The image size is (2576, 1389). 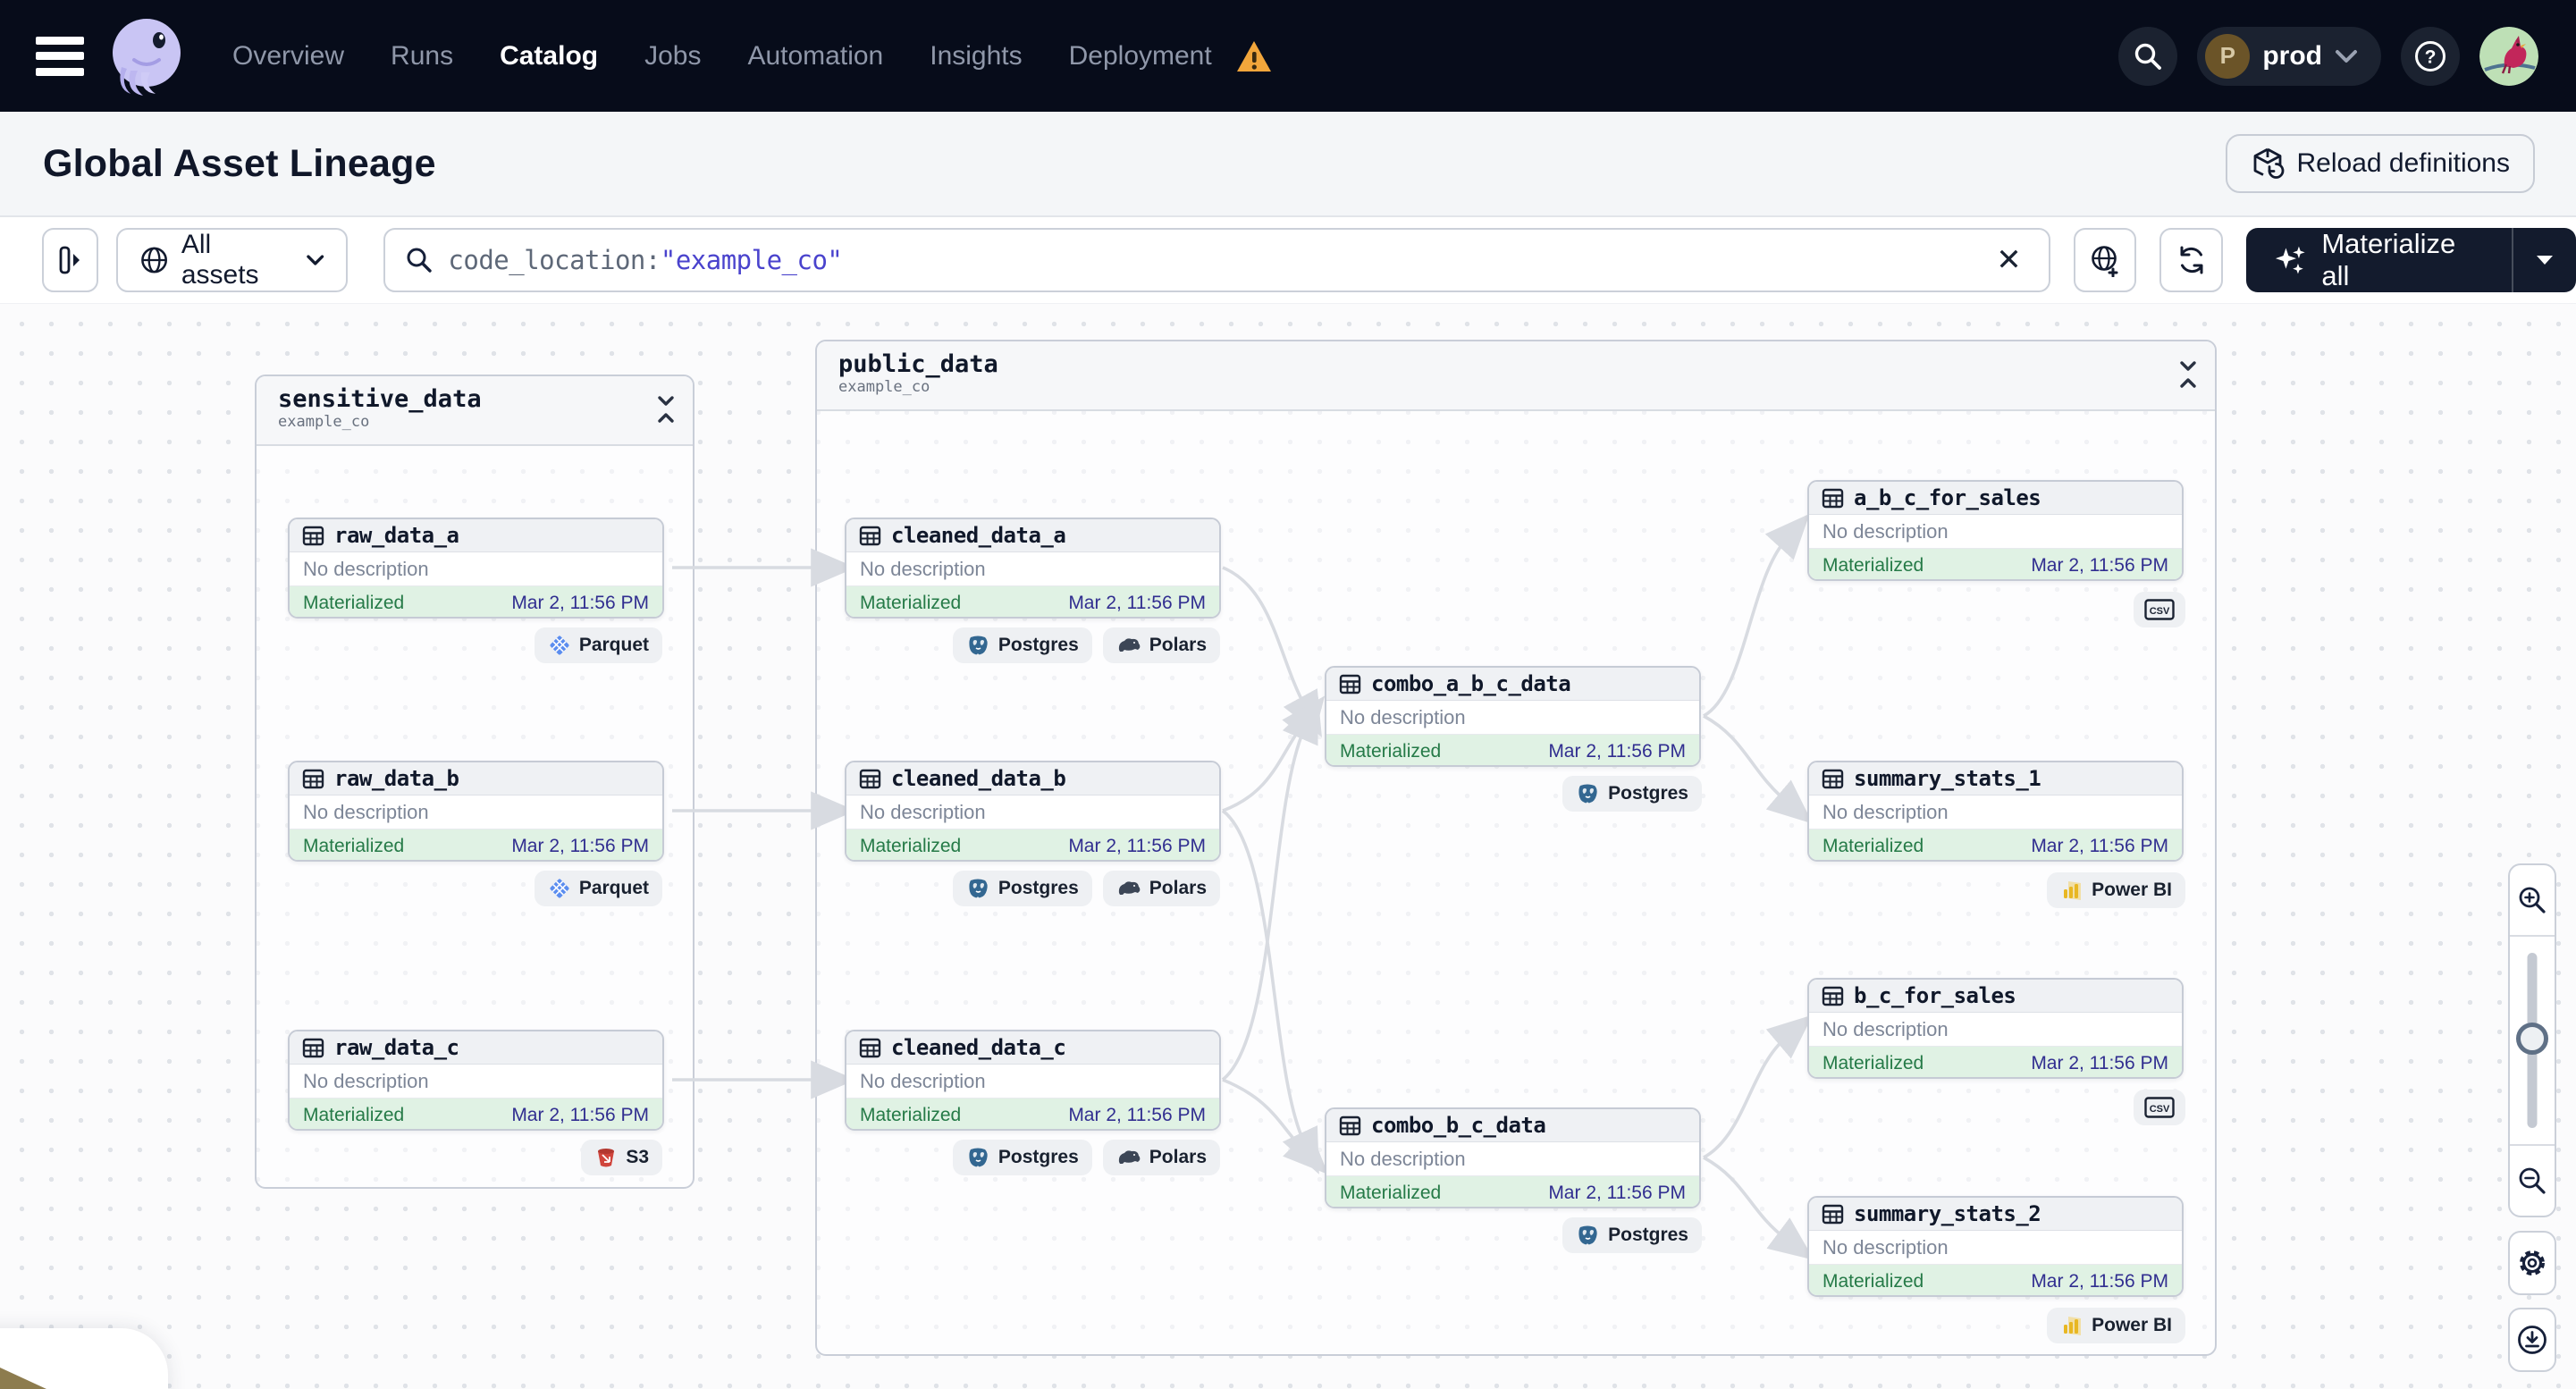 I want to click on nav-item-insights: Insights, so click(x=976, y=56).